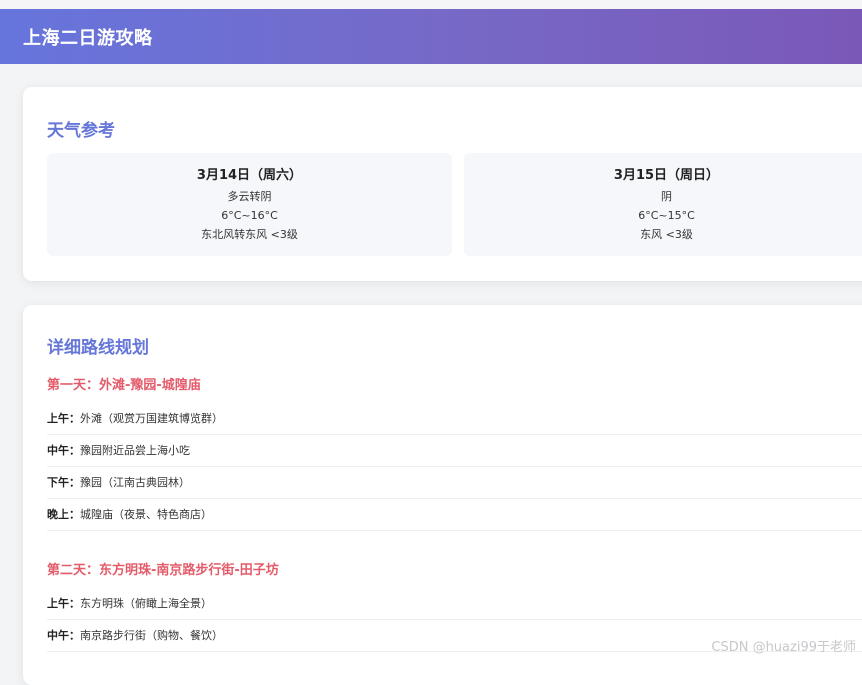 The height and width of the screenshot is (685, 862). I want to click on weather-wind: 东北风转东风 <3级, so click(249, 234).